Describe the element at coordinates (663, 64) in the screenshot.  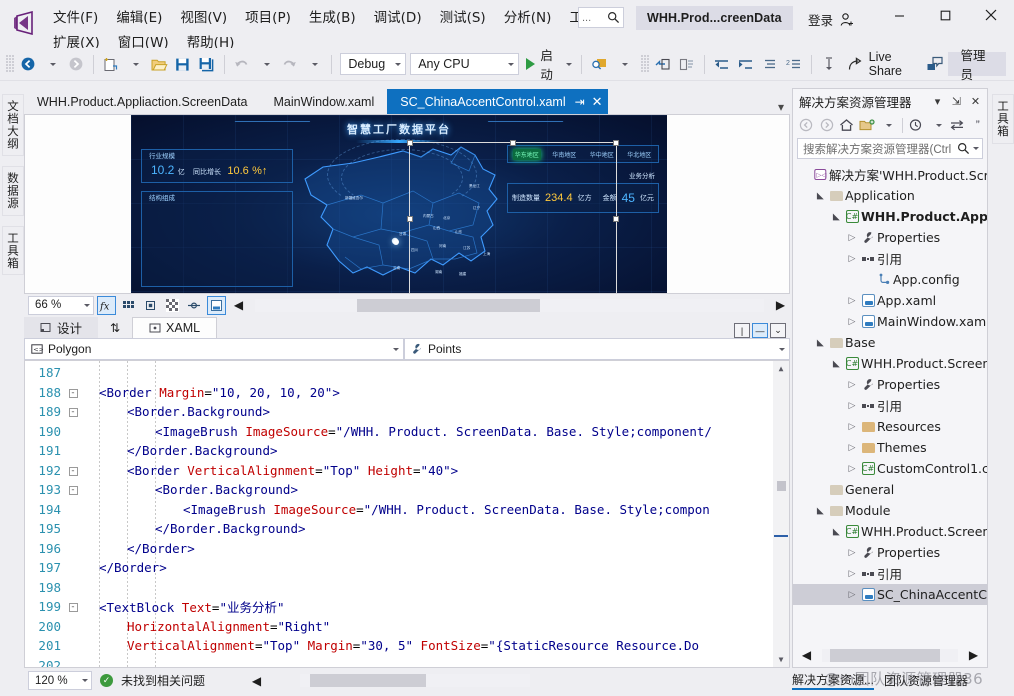
I see `comment-selection-button` at that location.